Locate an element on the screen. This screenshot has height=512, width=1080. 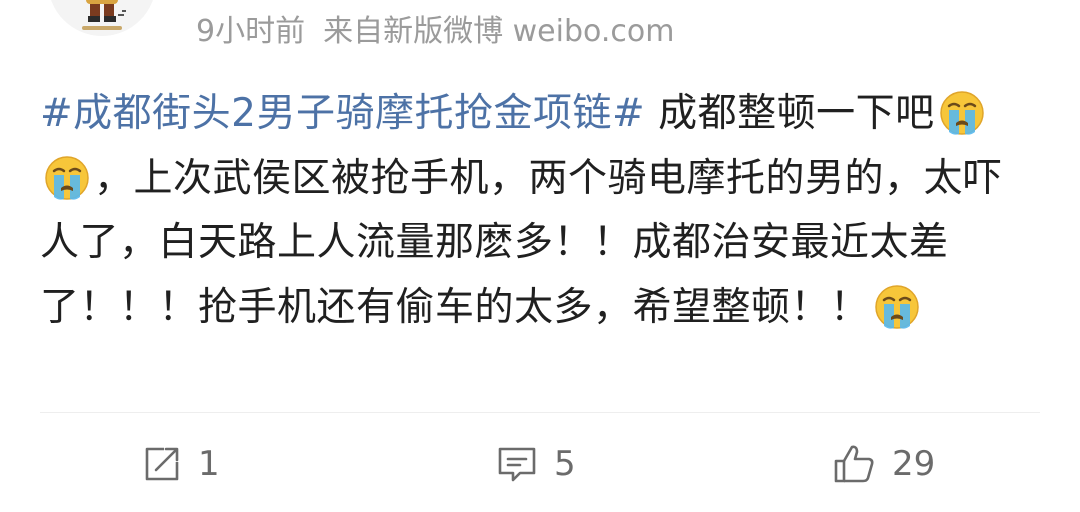
comment-icon is located at coordinates (517, 464).